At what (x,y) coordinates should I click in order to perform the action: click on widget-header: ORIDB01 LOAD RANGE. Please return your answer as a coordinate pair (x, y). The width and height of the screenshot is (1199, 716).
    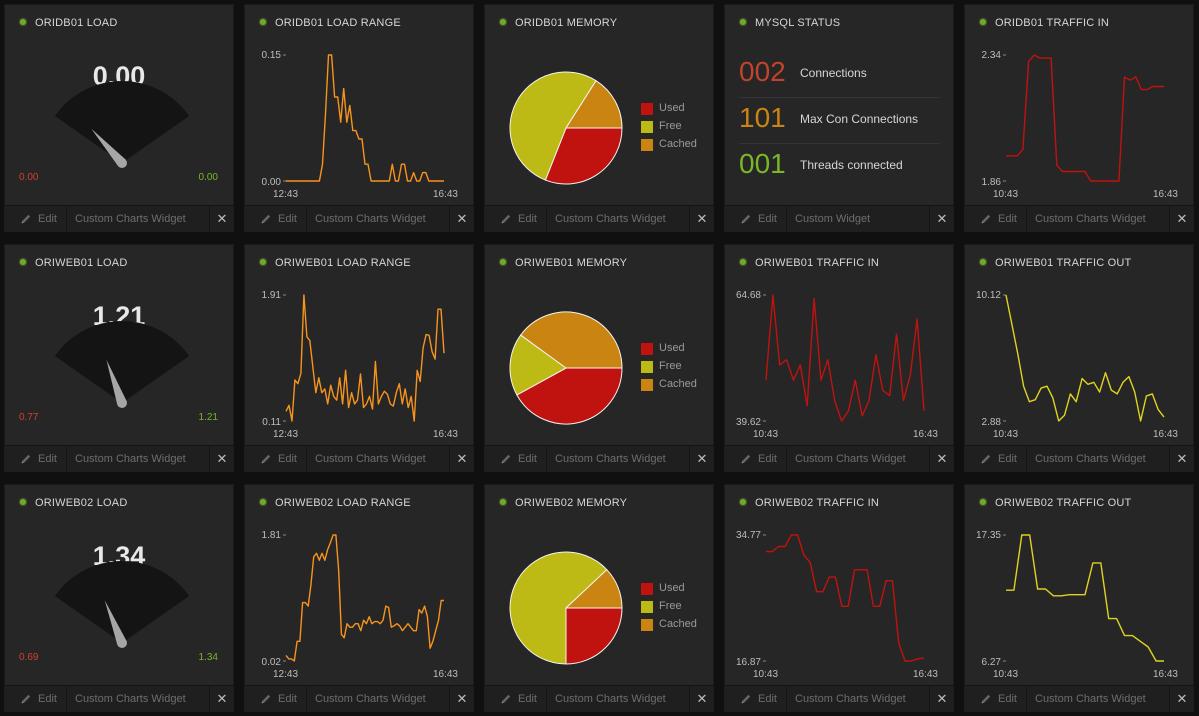
    Looking at the image, I should click on (359, 17).